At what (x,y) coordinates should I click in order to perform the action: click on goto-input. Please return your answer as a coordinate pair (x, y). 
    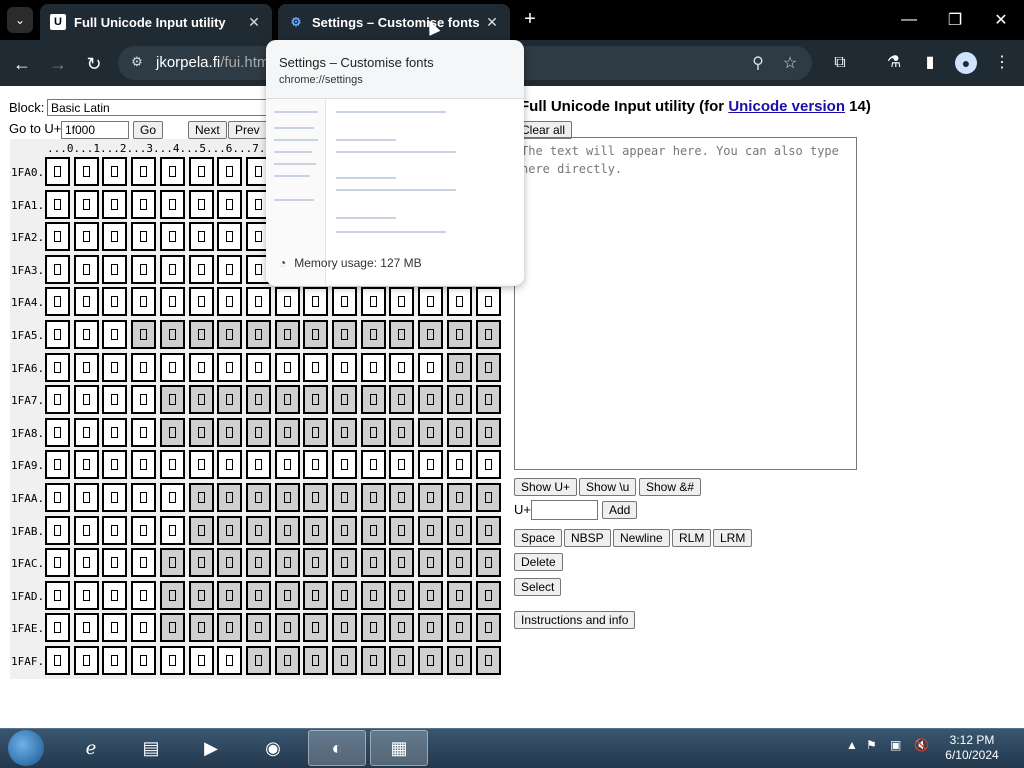
    Looking at the image, I should click on (95, 130).